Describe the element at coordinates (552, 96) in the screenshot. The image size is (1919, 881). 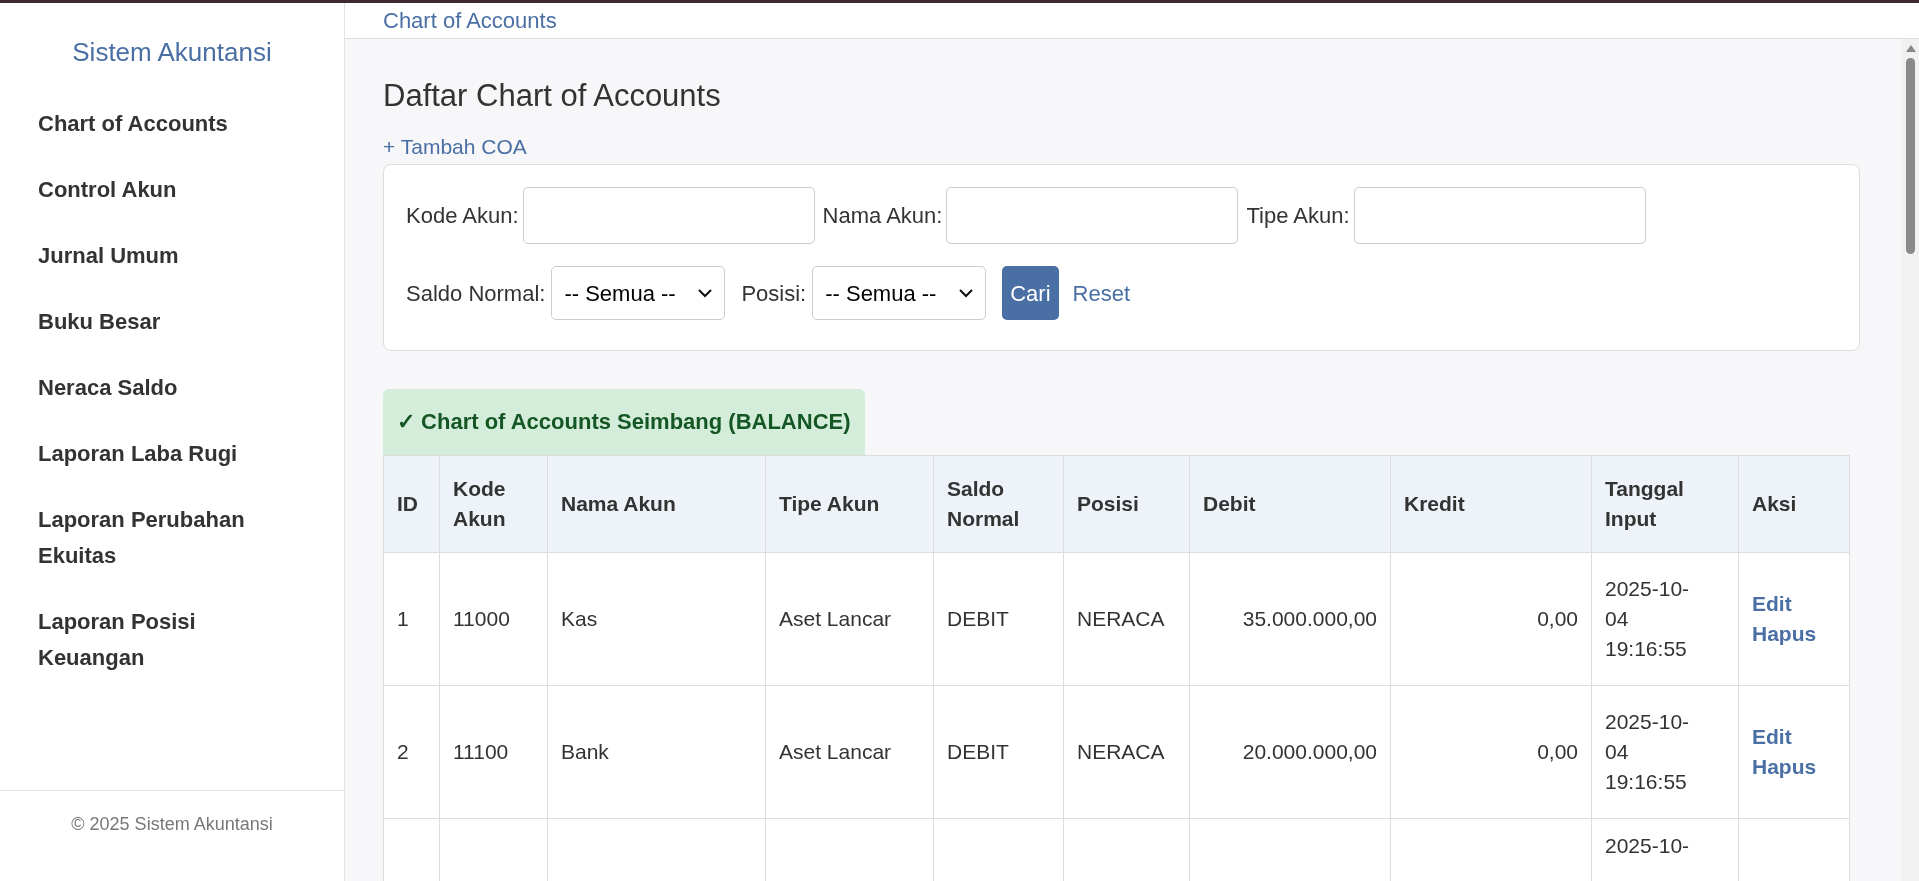
I see `page-title: Daftar Chart of Accounts` at that location.